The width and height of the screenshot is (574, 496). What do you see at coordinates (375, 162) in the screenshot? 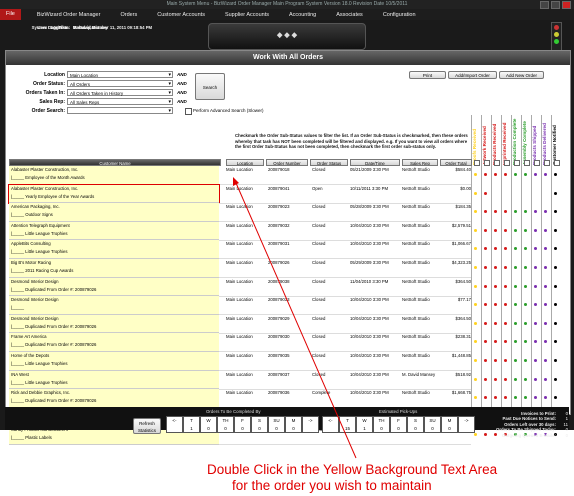
I see `col-datetime: Date/Time` at bounding box center [375, 162].